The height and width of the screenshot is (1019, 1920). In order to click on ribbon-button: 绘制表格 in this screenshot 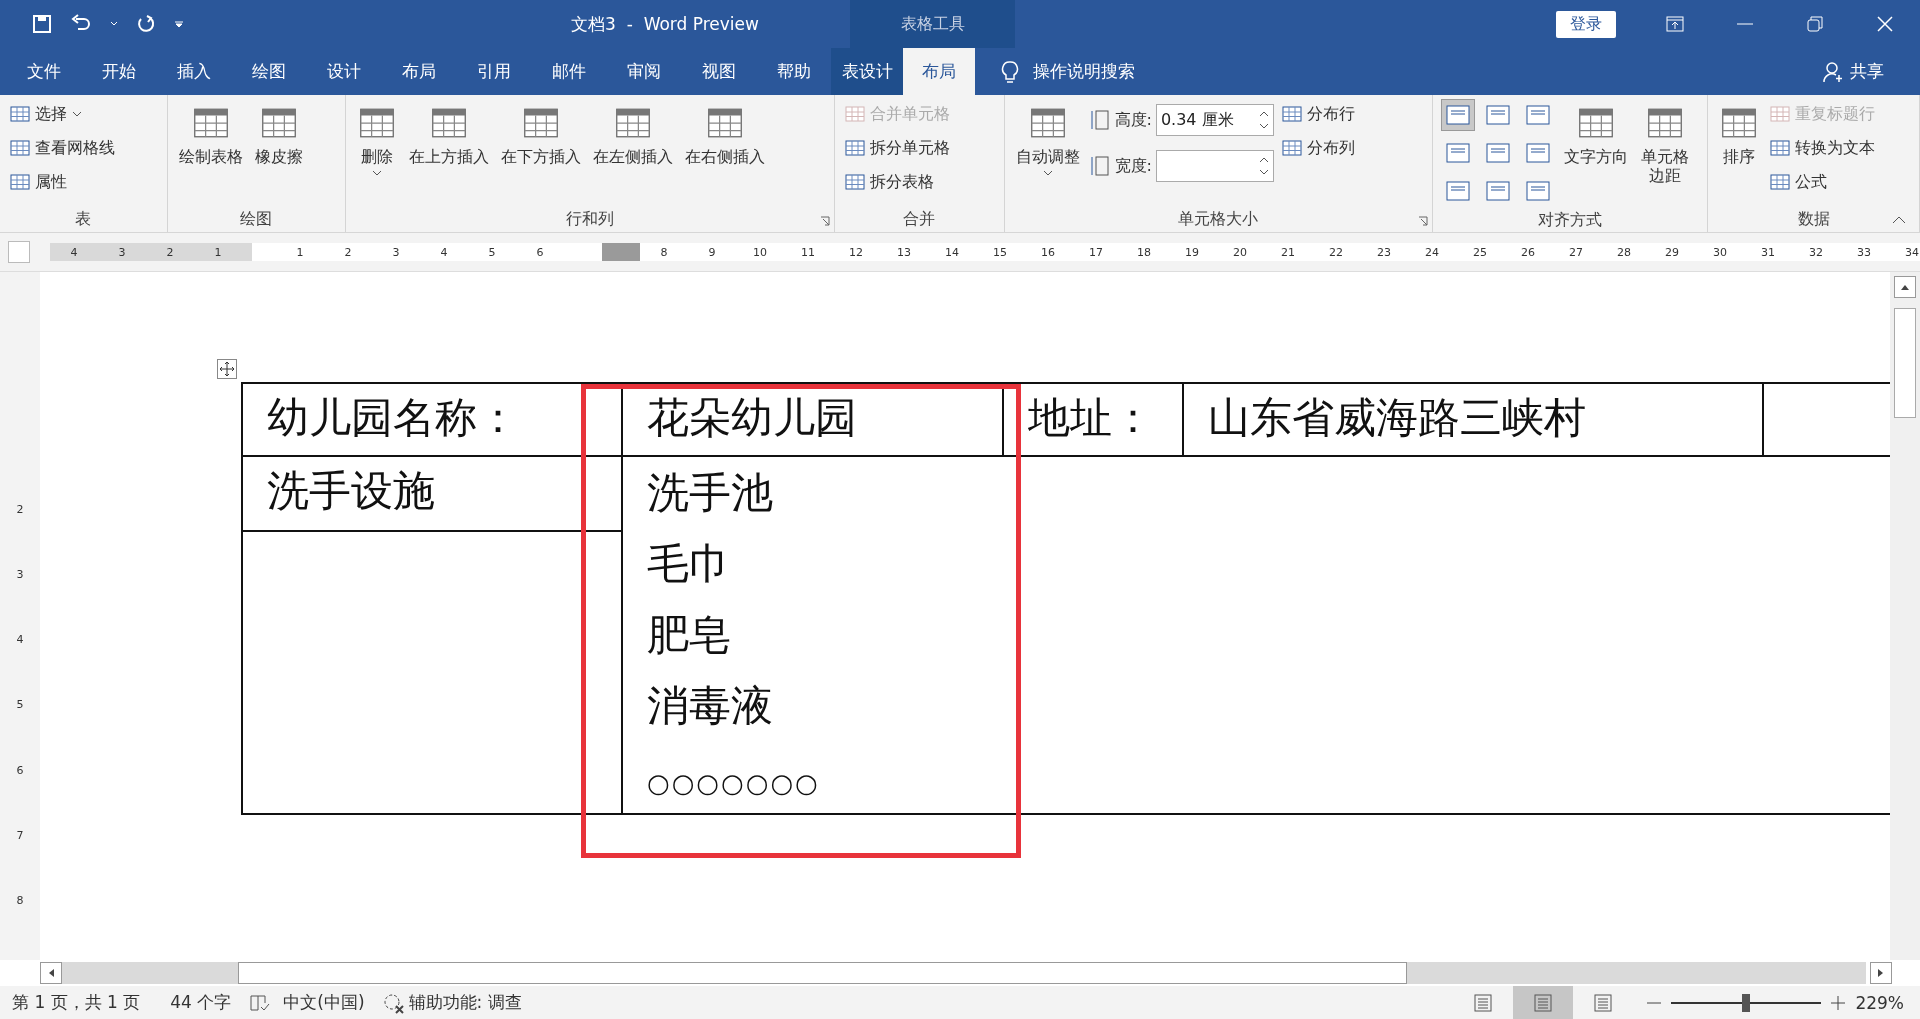, I will do `click(210, 135)`.